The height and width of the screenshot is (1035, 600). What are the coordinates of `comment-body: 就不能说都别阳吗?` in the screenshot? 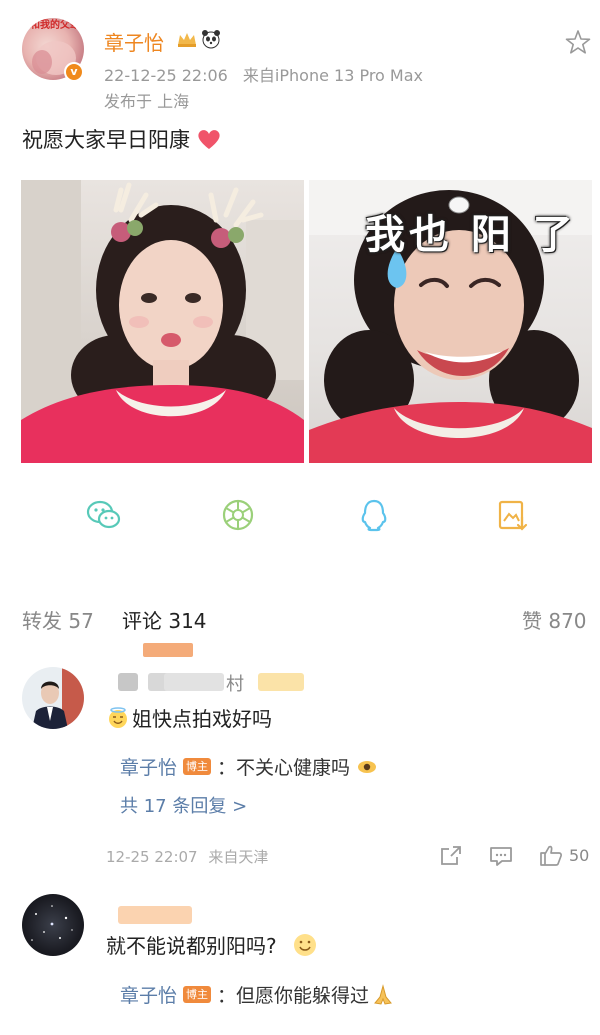 It's located at (191, 946).